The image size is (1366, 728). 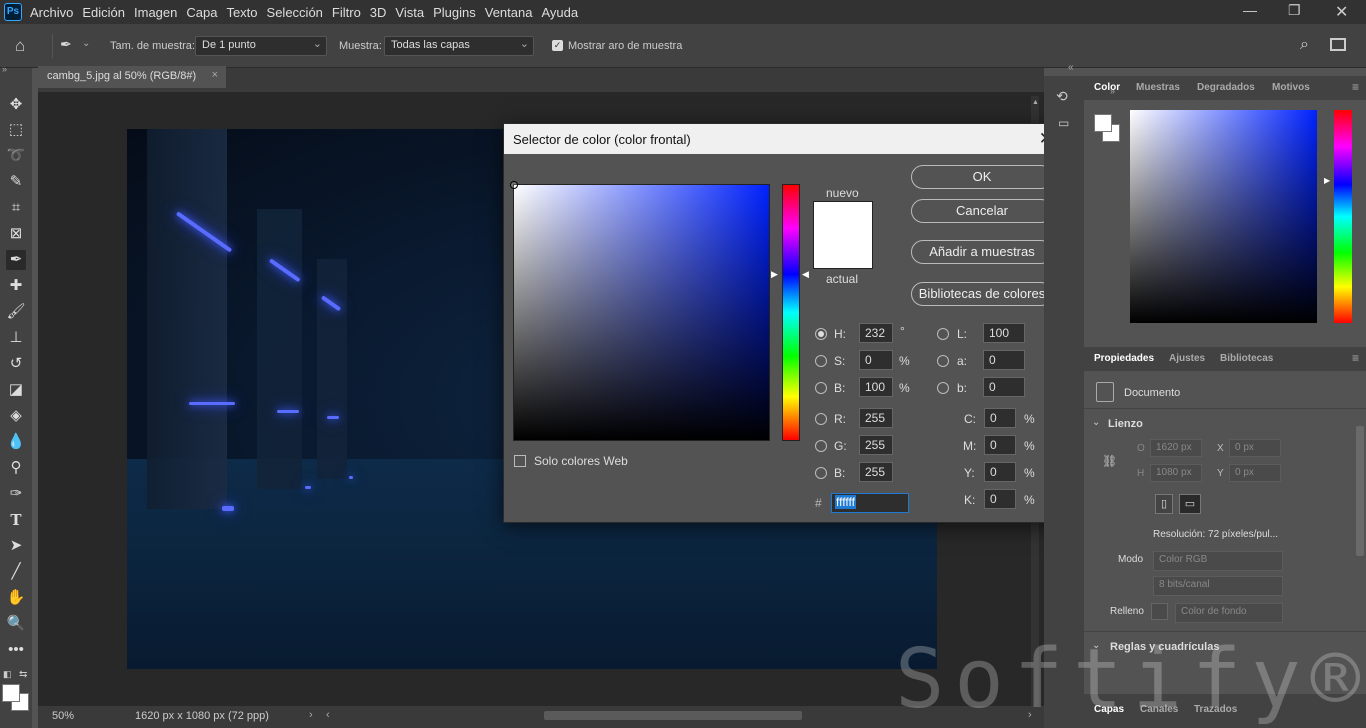 I want to click on r-radio, so click(x=821, y=419).